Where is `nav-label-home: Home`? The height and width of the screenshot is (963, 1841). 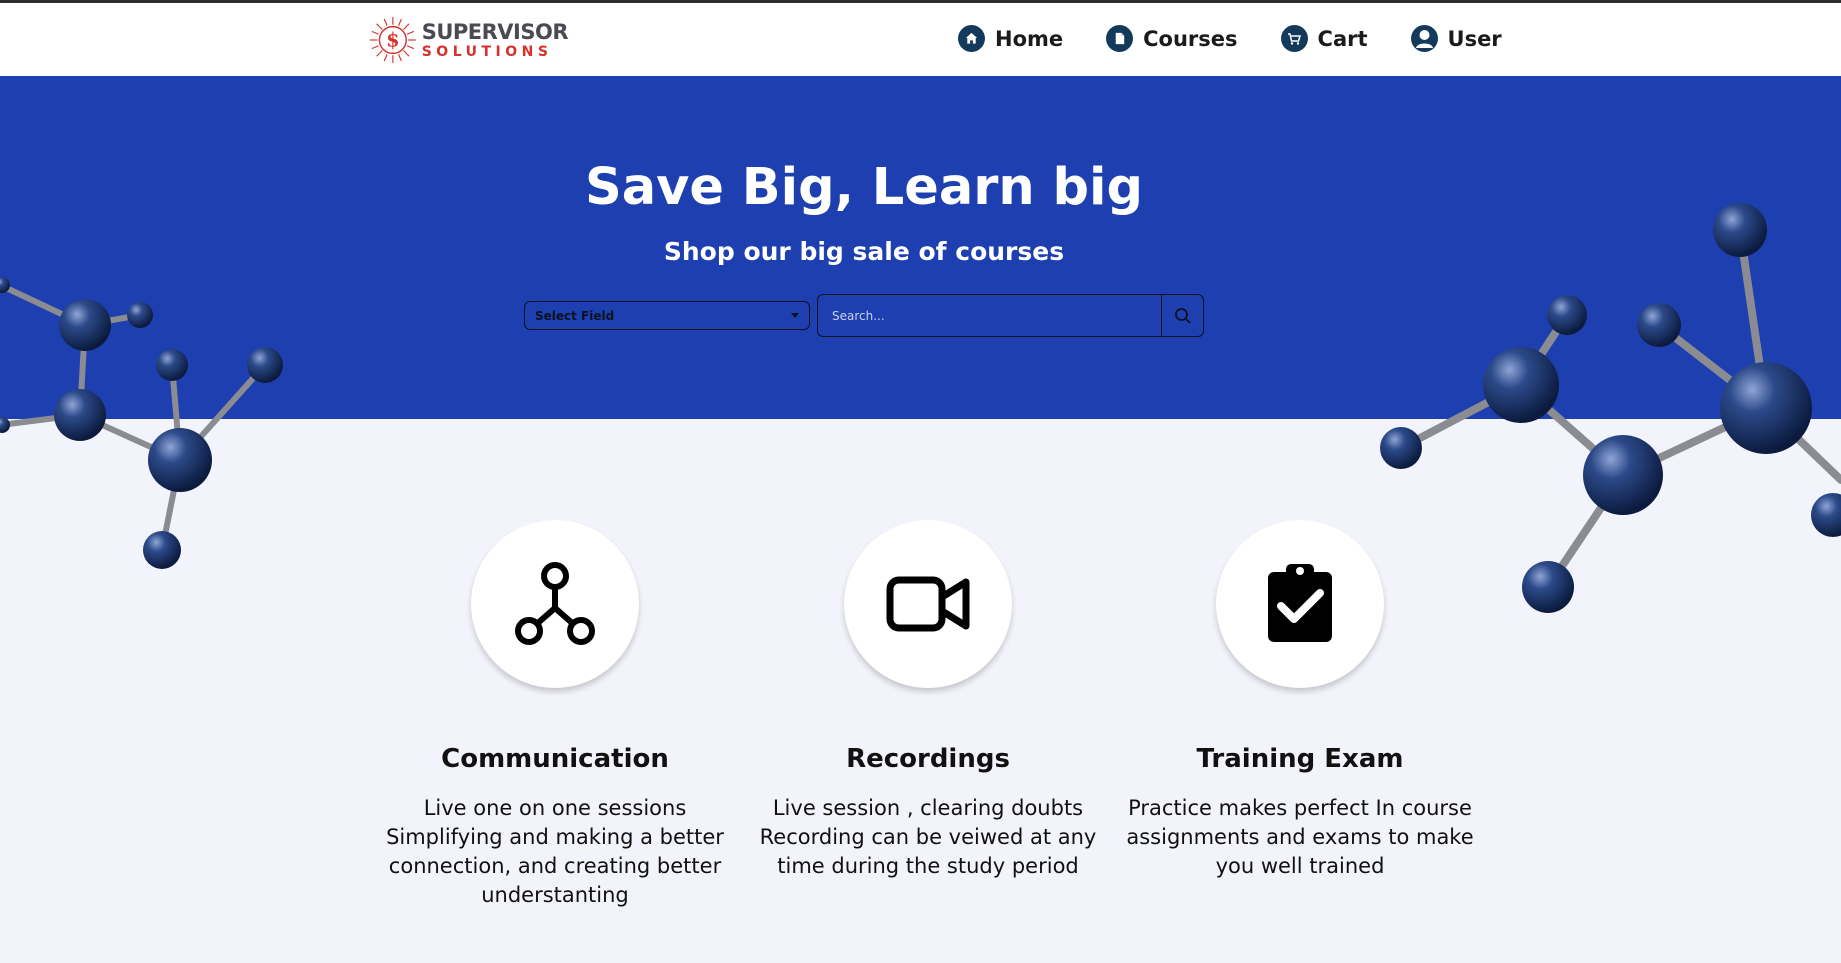
nav-label-home: Home is located at coordinates (1029, 38).